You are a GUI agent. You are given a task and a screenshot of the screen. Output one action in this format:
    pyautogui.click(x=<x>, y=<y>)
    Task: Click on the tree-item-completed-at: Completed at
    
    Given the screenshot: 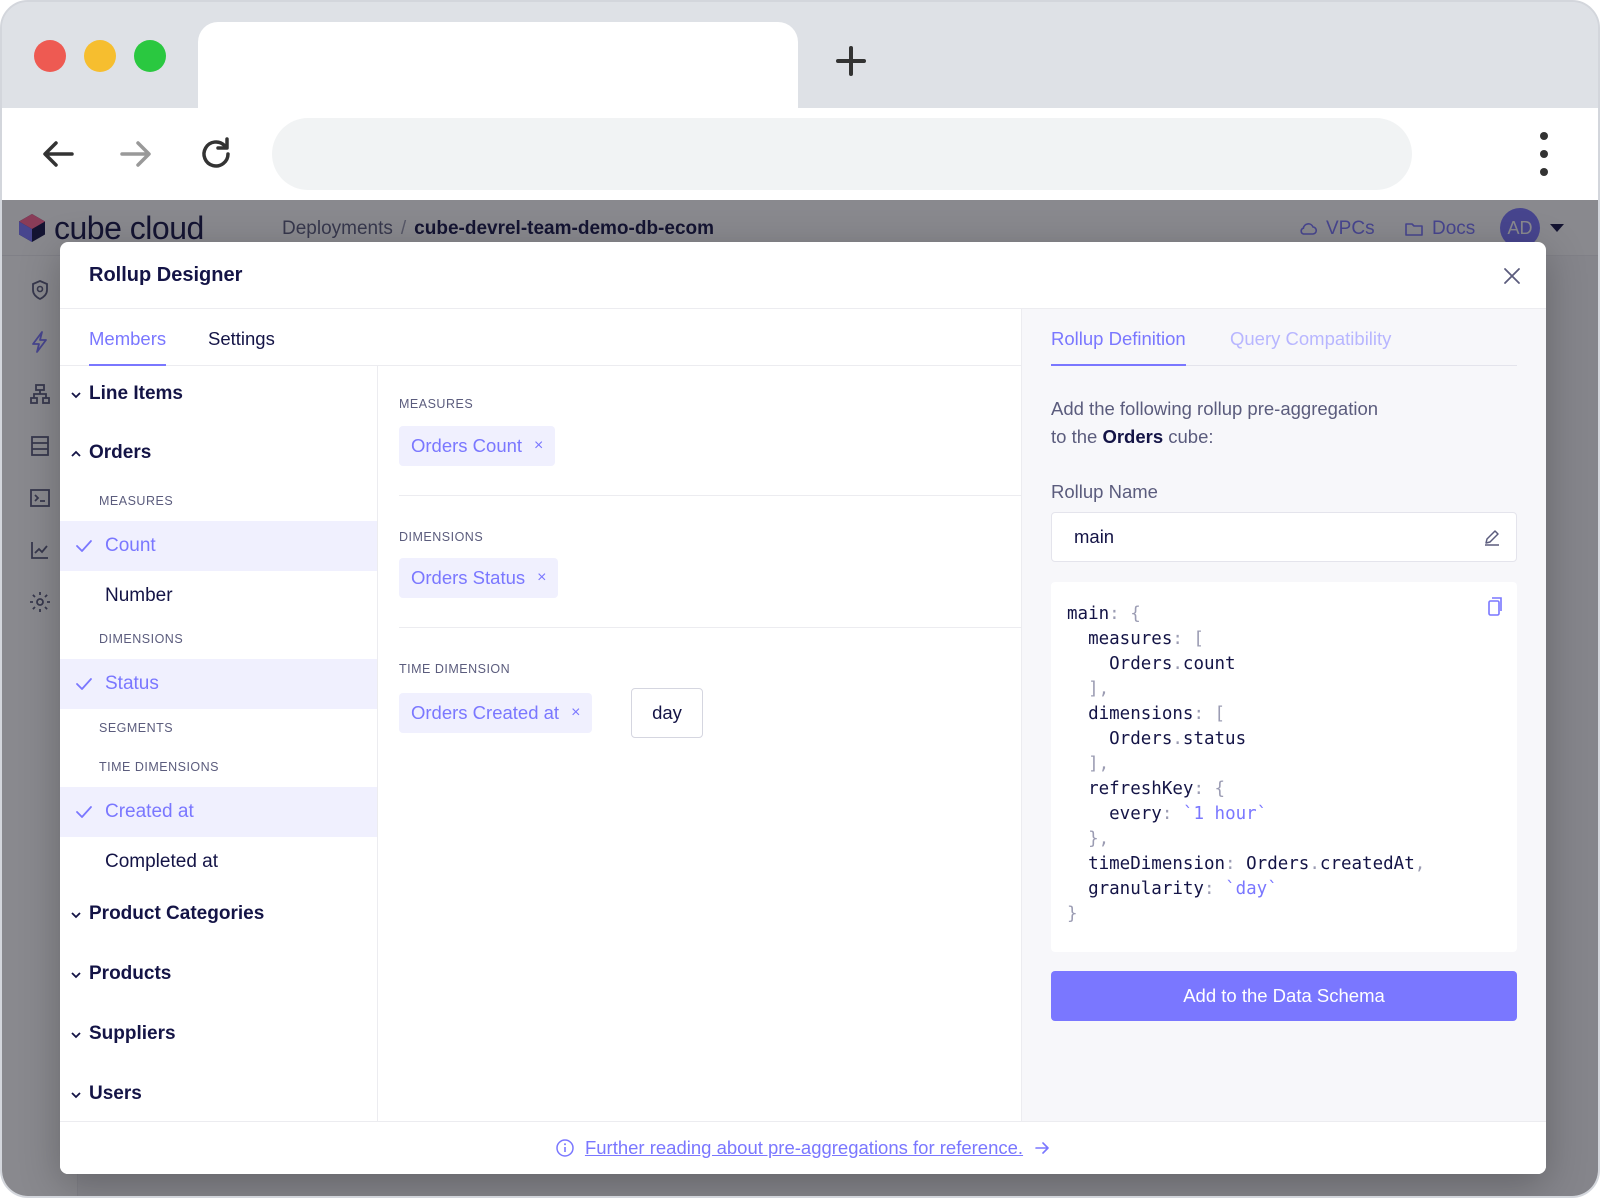 What is the action you would take?
    pyautogui.click(x=218, y=862)
    